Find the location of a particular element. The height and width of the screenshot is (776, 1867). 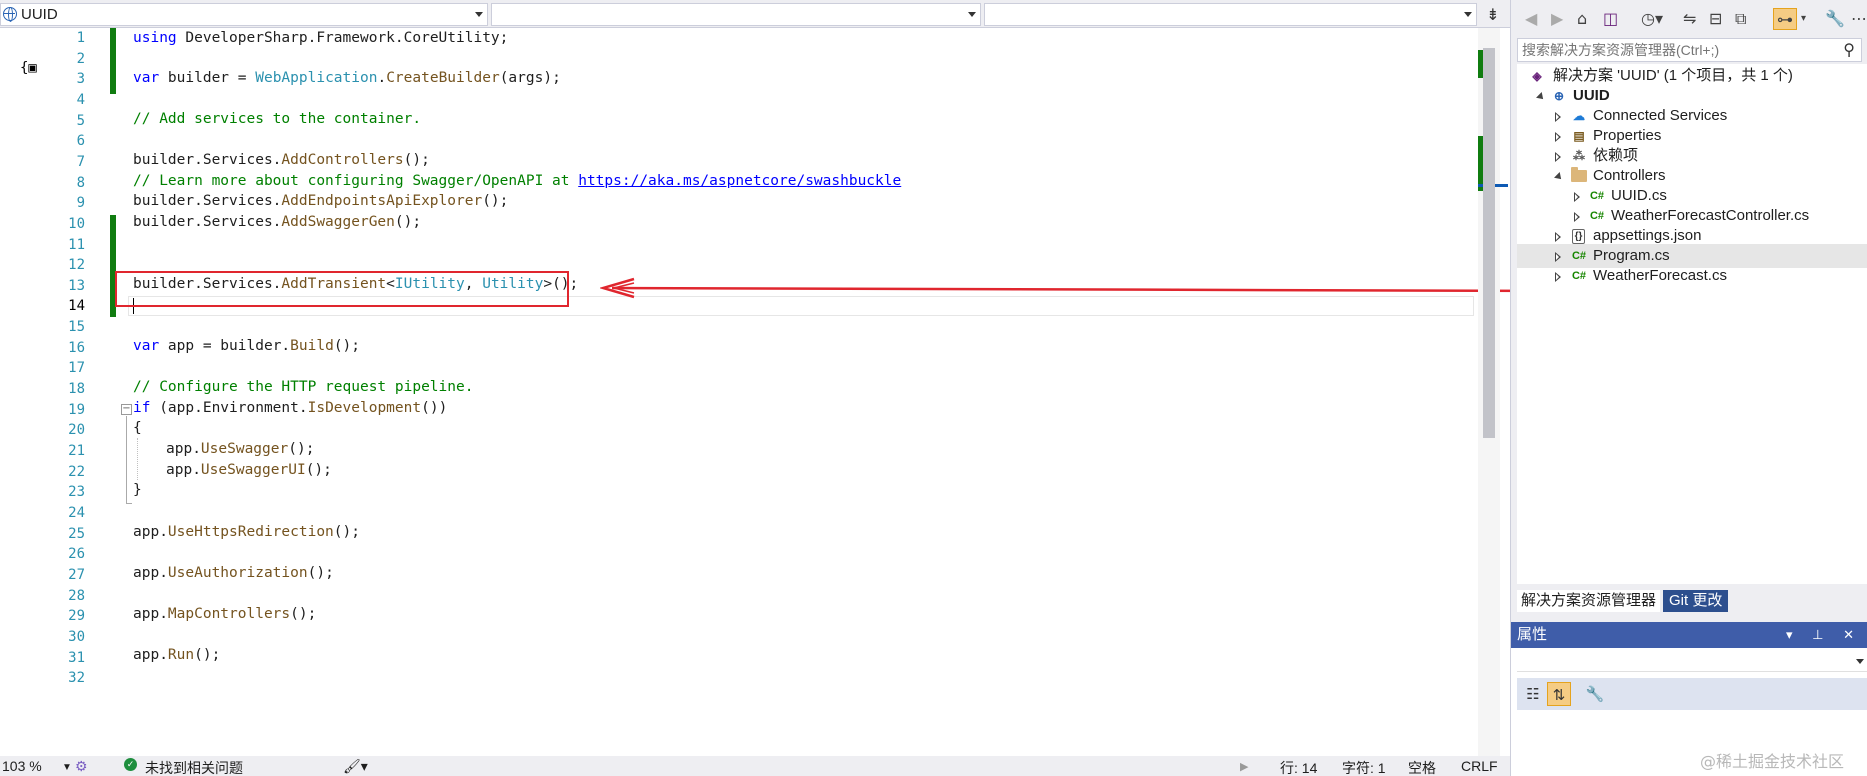

tree-item-weatherforecast: C# WeatherForecast.cs is located at coordinates (1692, 276).